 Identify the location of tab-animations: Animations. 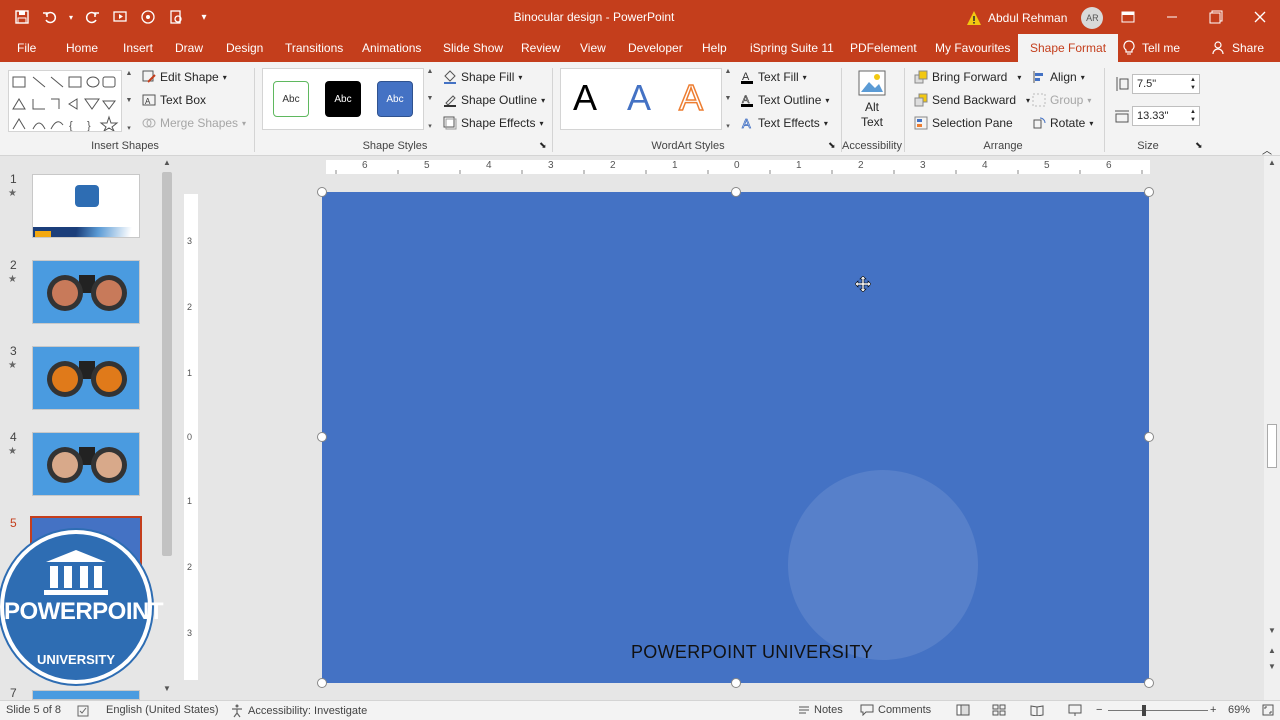
(391, 48).